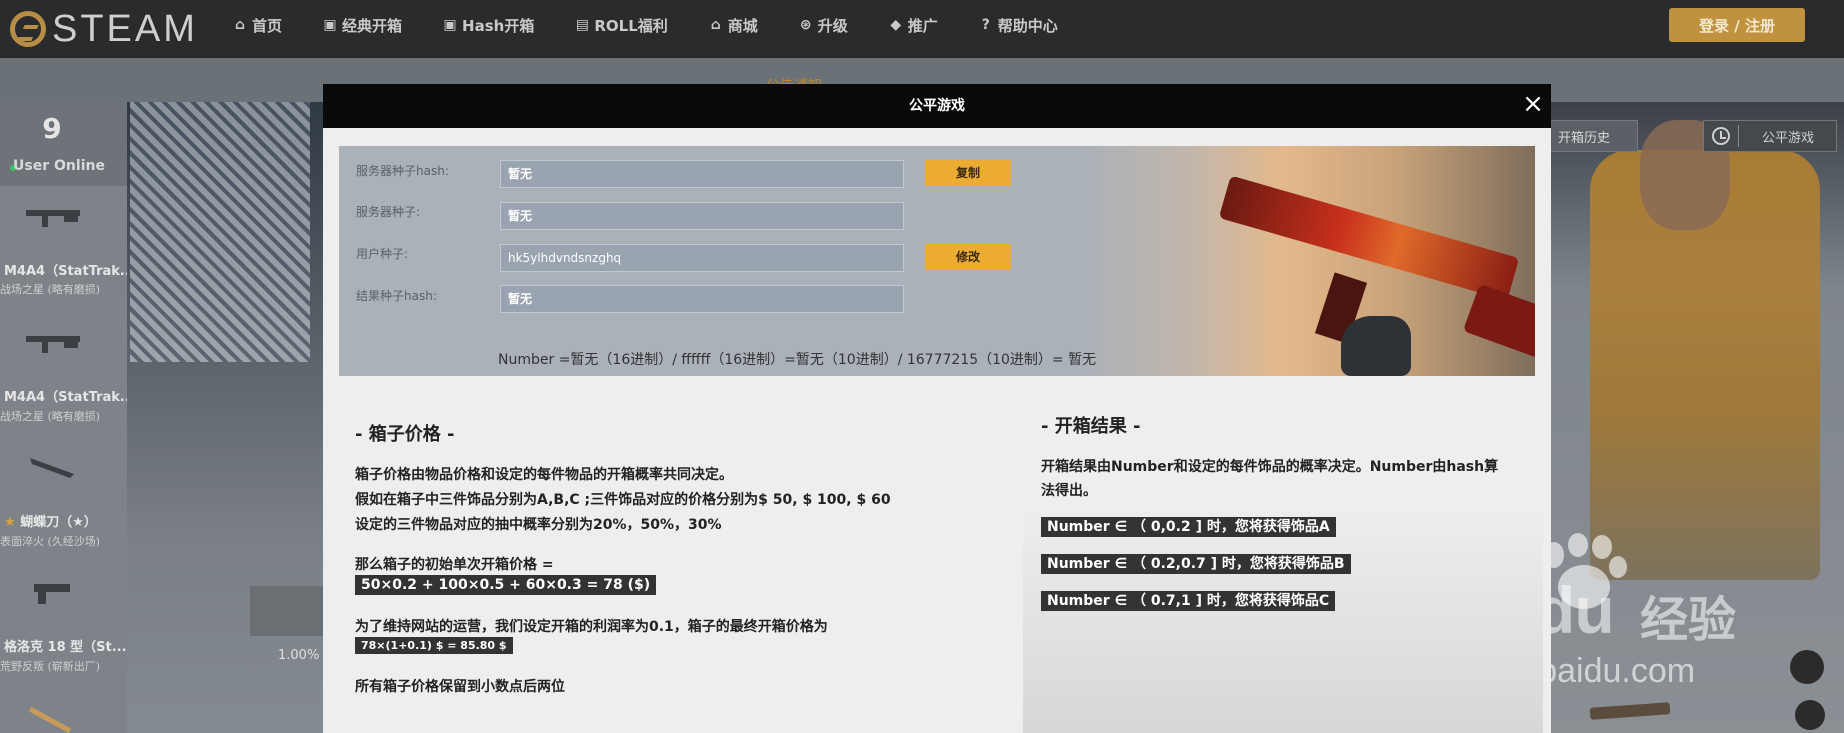 This screenshot has height=733, width=1844. What do you see at coordinates (396, 296) in the screenshot?
I see `result-hash-label: 结果种子hash:` at bounding box center [396, 296].